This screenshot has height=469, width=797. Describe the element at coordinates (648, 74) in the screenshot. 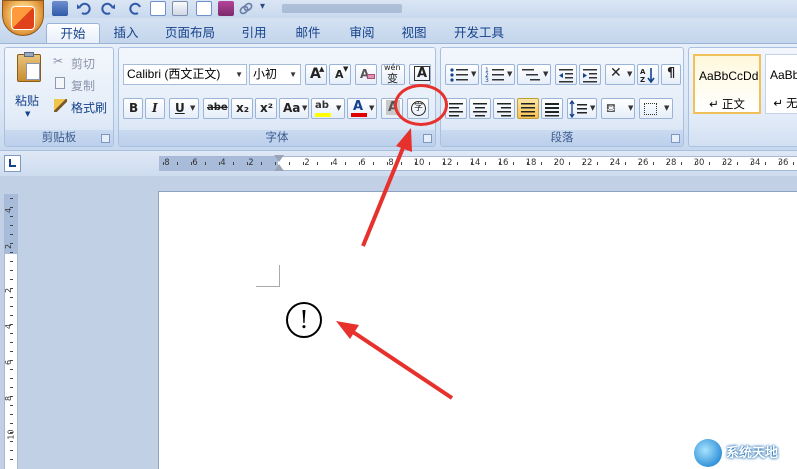

I see `sort-button: AZ` at that location.